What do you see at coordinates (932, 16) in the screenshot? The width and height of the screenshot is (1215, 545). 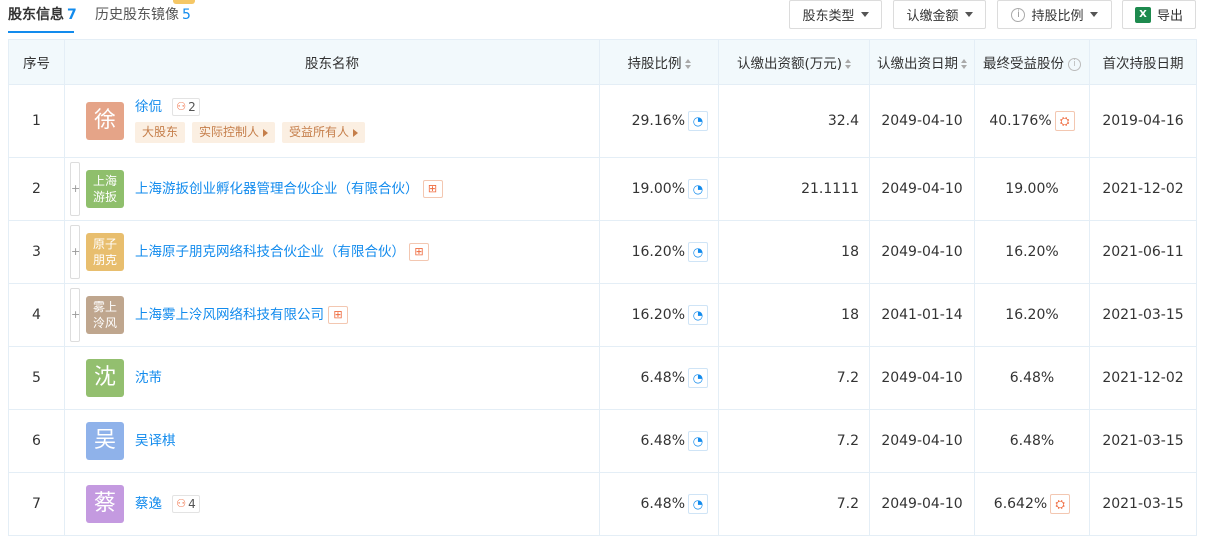 I see `dropdown-label: 认缴金额` at bounding box center [932, 16].